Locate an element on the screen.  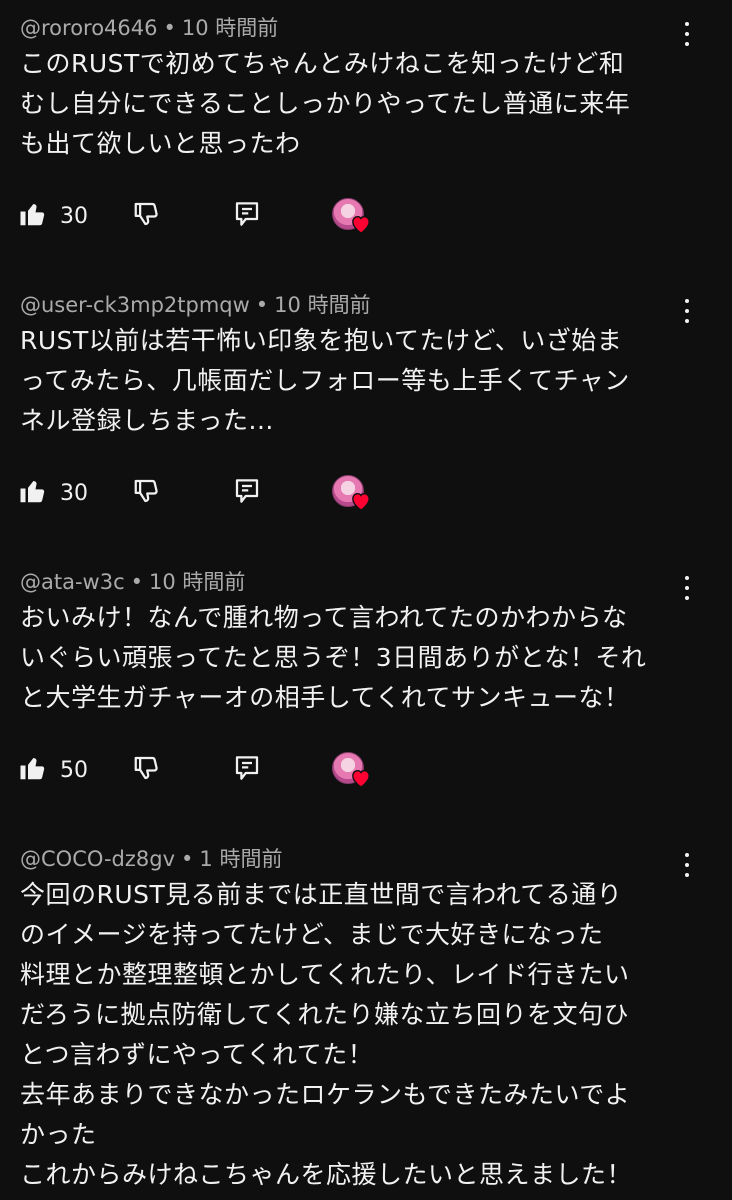
author-handle: @ata-w3c is located at coordinates (72, 582).